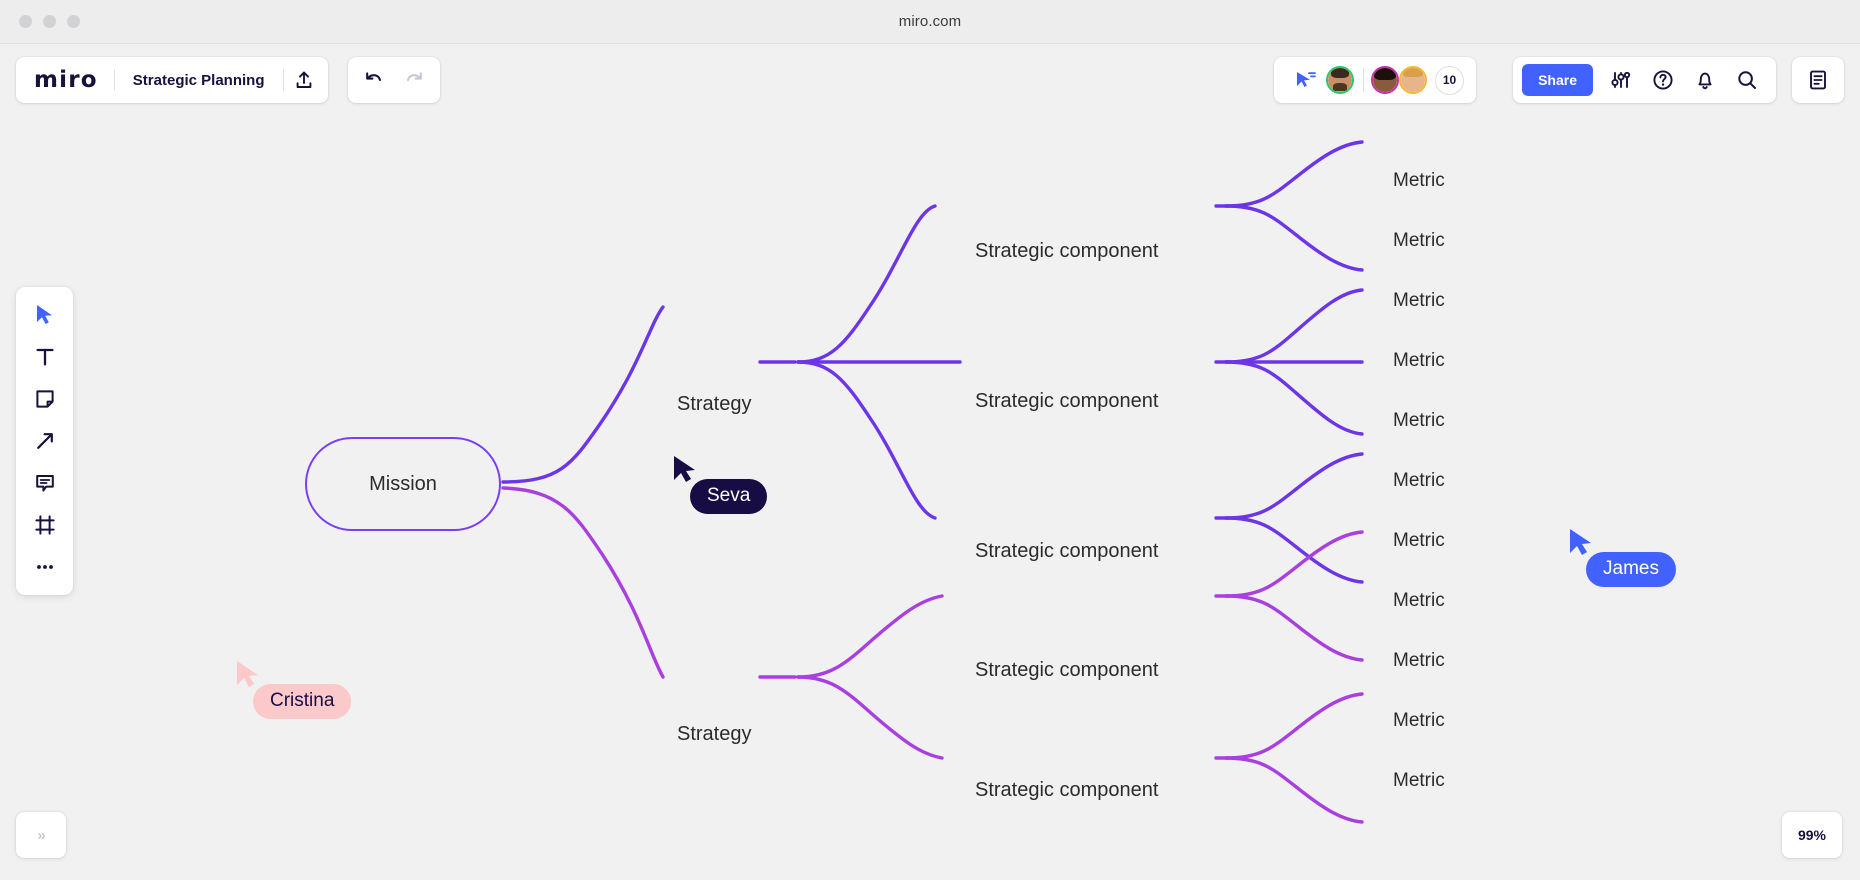  I want to click on expand-panel-button: », so click(41, 835).